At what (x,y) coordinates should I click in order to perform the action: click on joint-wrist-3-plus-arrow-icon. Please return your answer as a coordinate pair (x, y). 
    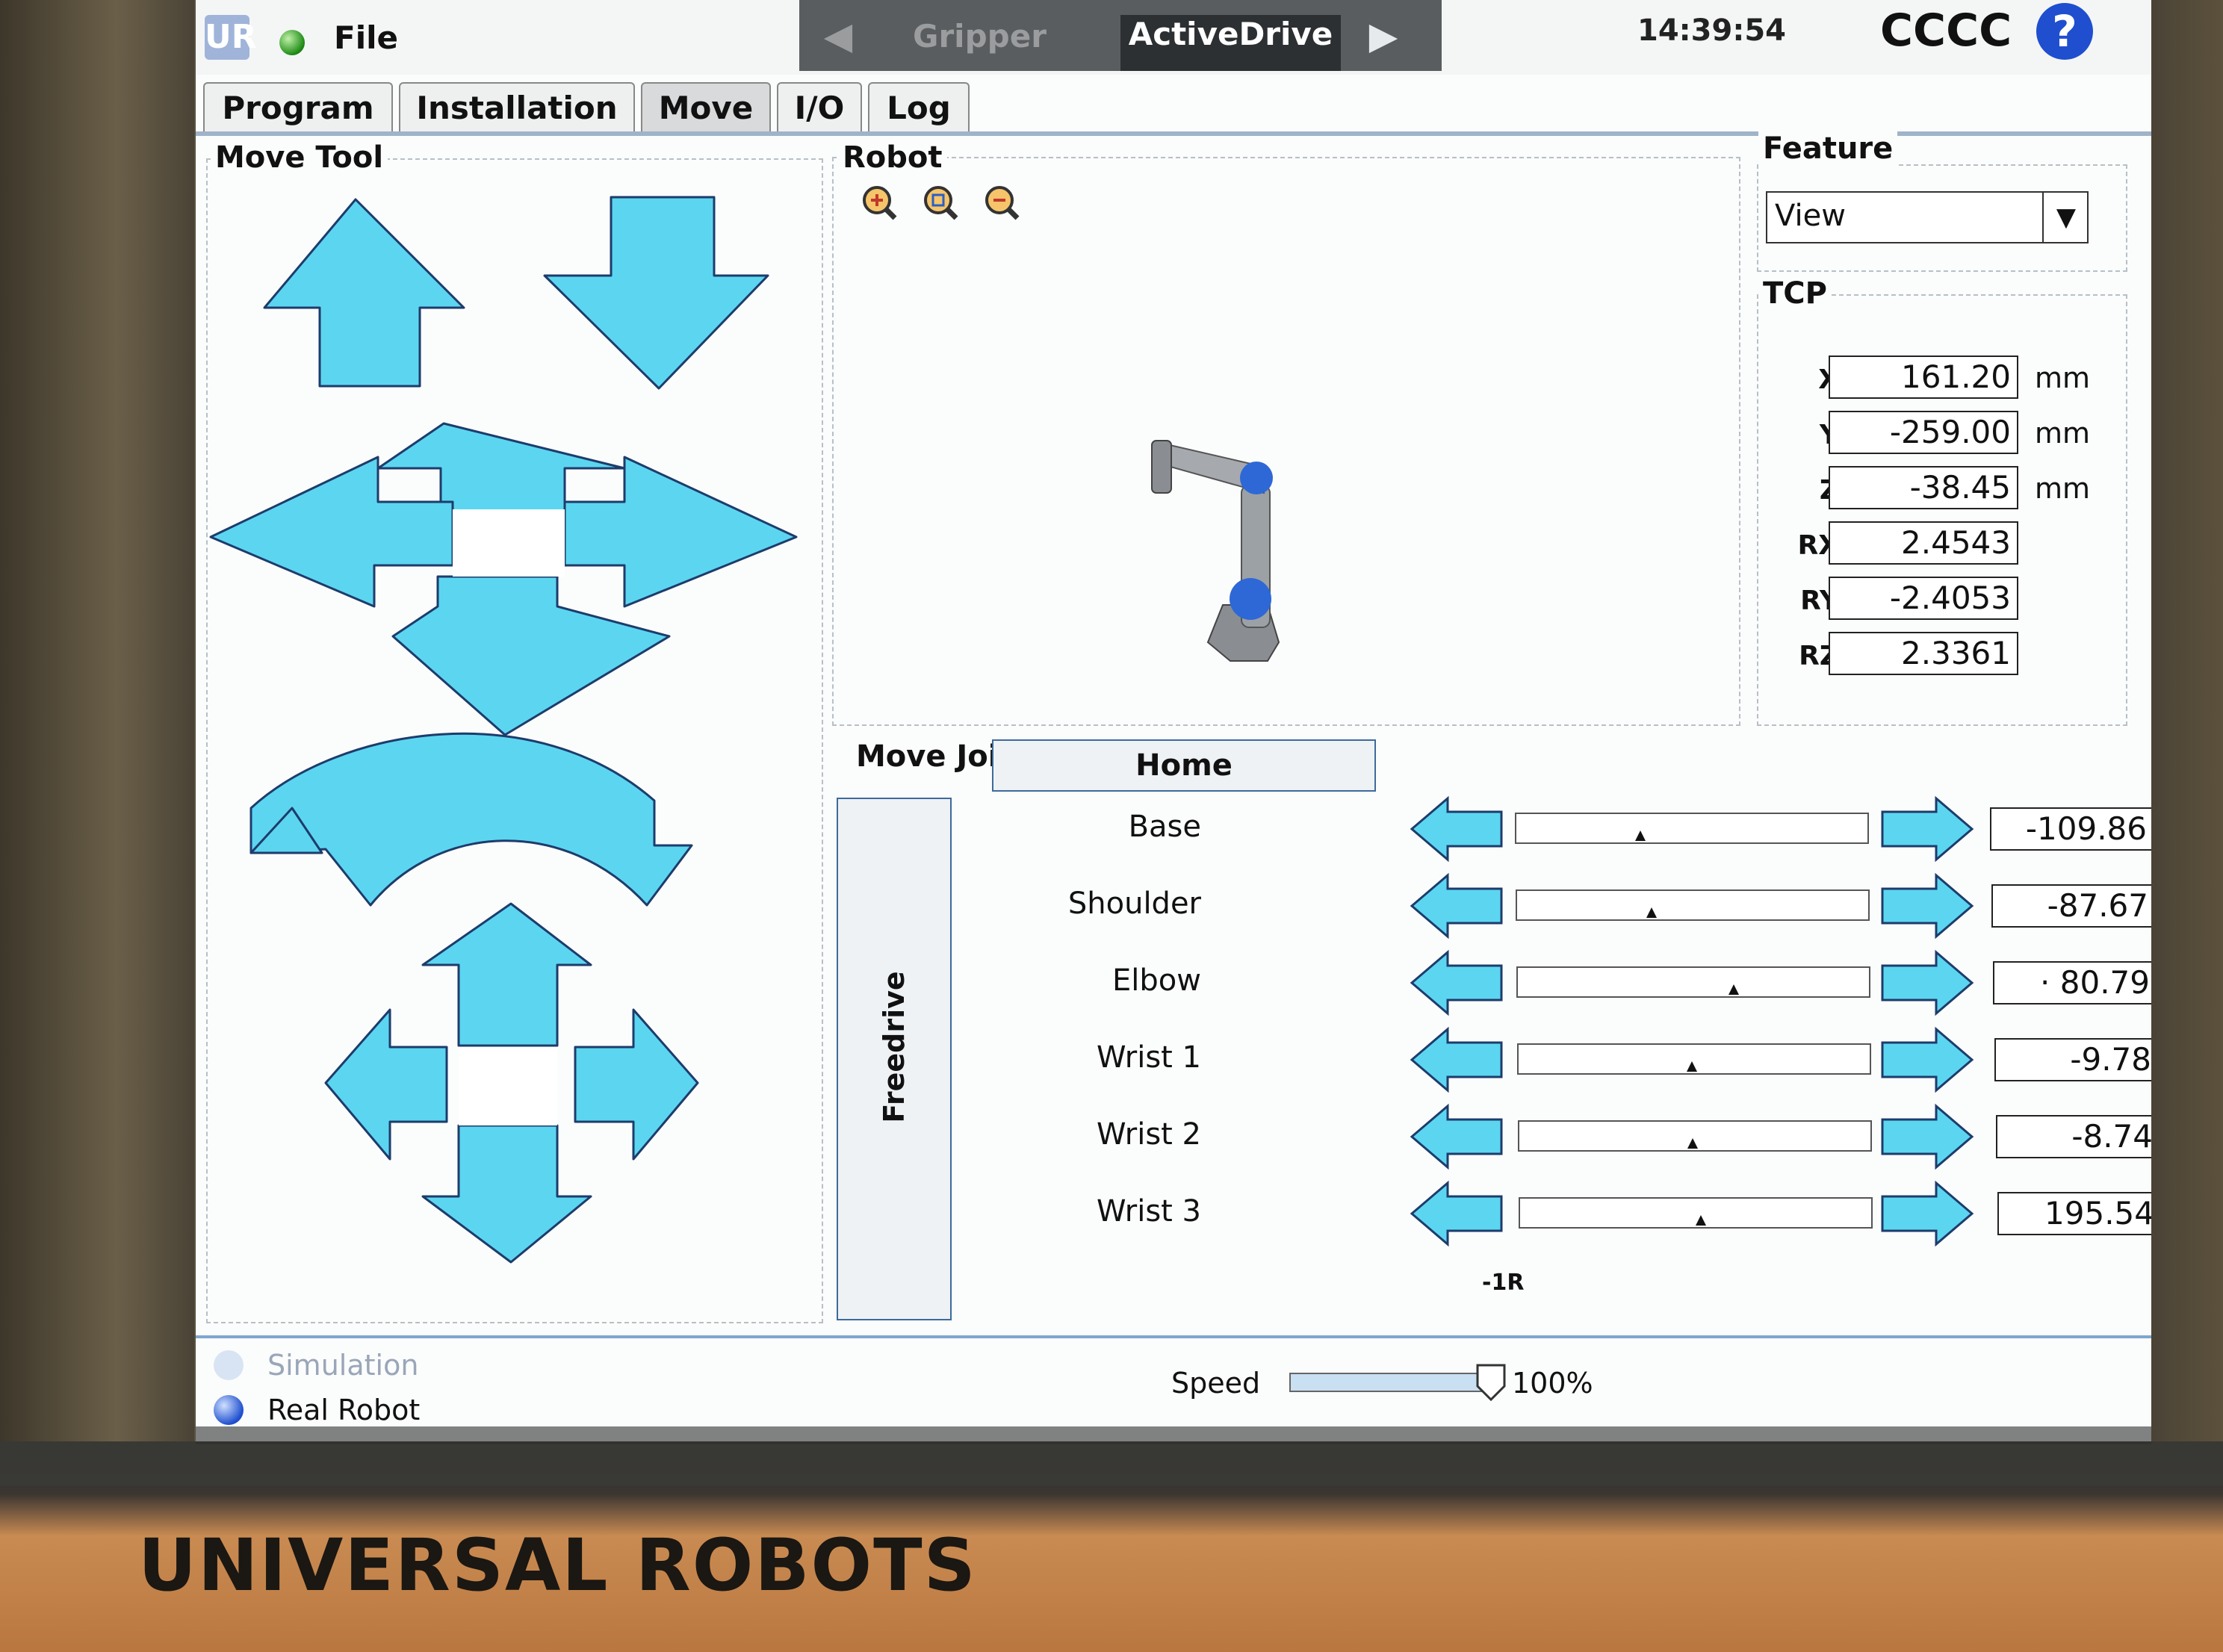
    Looking at the image, I should click on (1926, 1213).